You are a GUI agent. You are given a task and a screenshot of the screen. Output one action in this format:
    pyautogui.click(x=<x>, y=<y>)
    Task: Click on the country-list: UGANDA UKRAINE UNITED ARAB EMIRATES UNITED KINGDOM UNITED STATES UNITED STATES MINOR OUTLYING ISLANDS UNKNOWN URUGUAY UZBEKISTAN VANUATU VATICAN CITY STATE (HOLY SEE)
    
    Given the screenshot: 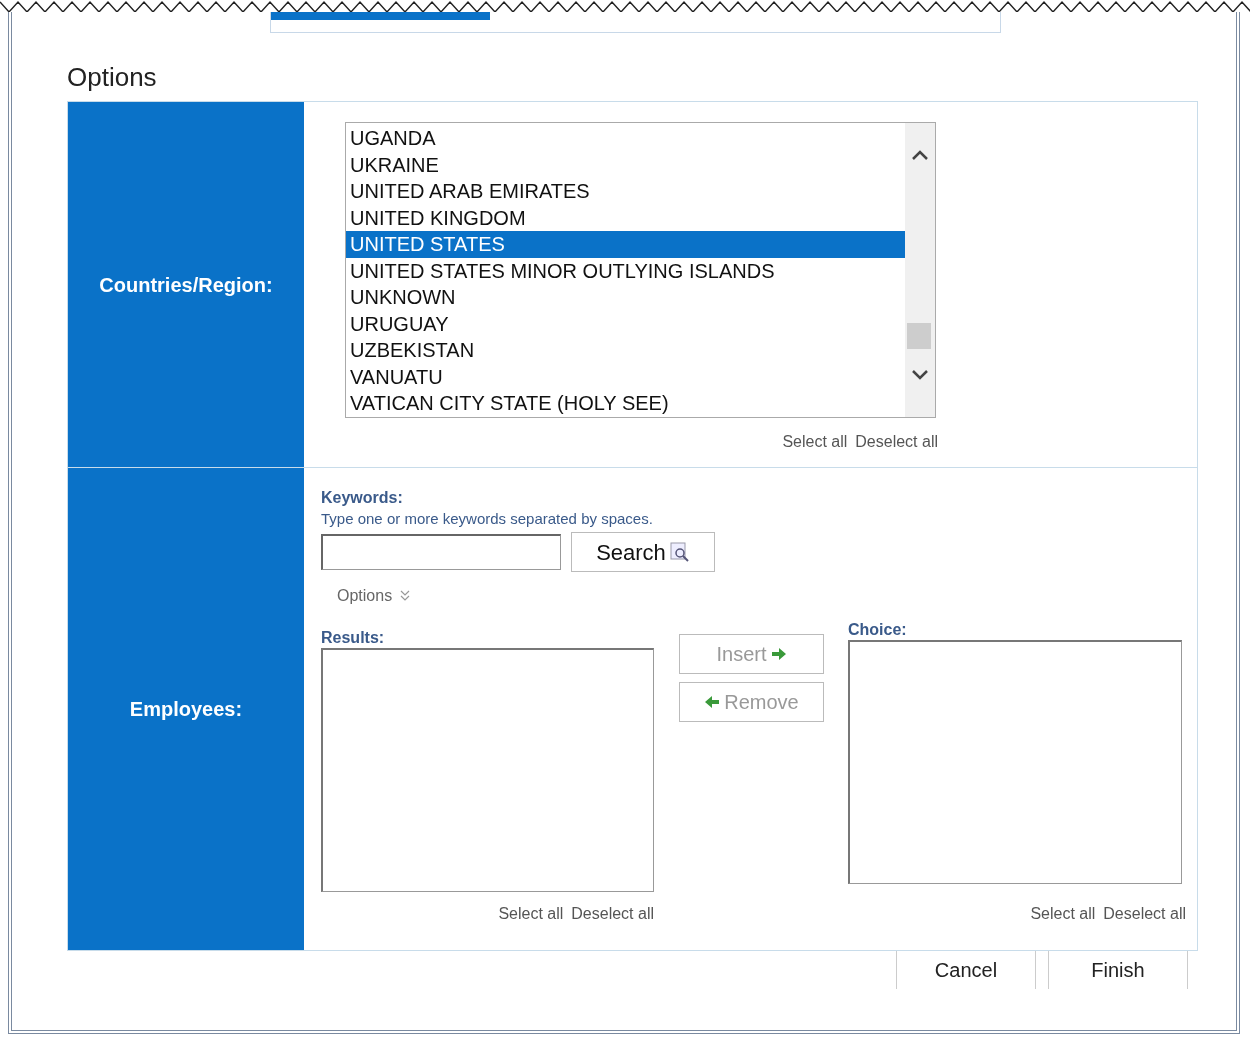 What is the action you would take?
    pyautogui.click(x=640, y=270)
    